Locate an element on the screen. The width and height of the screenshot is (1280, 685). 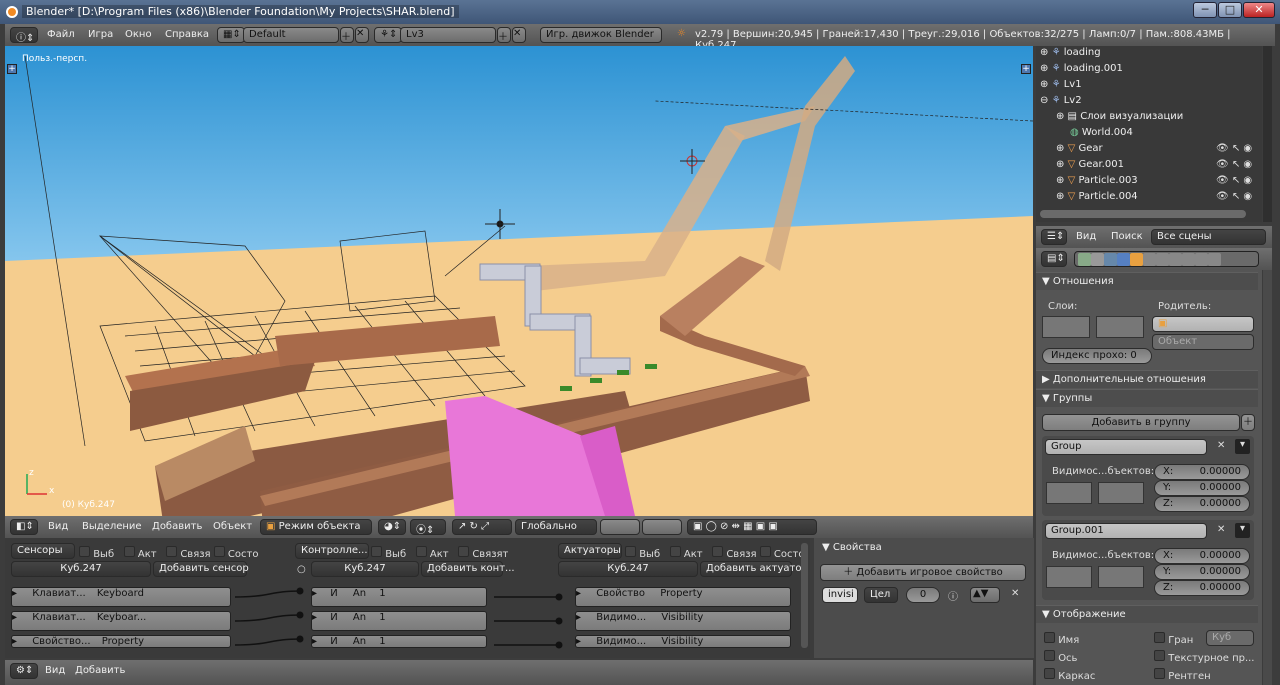
scene-field: Lv3 is located at coordinates (448, 35).